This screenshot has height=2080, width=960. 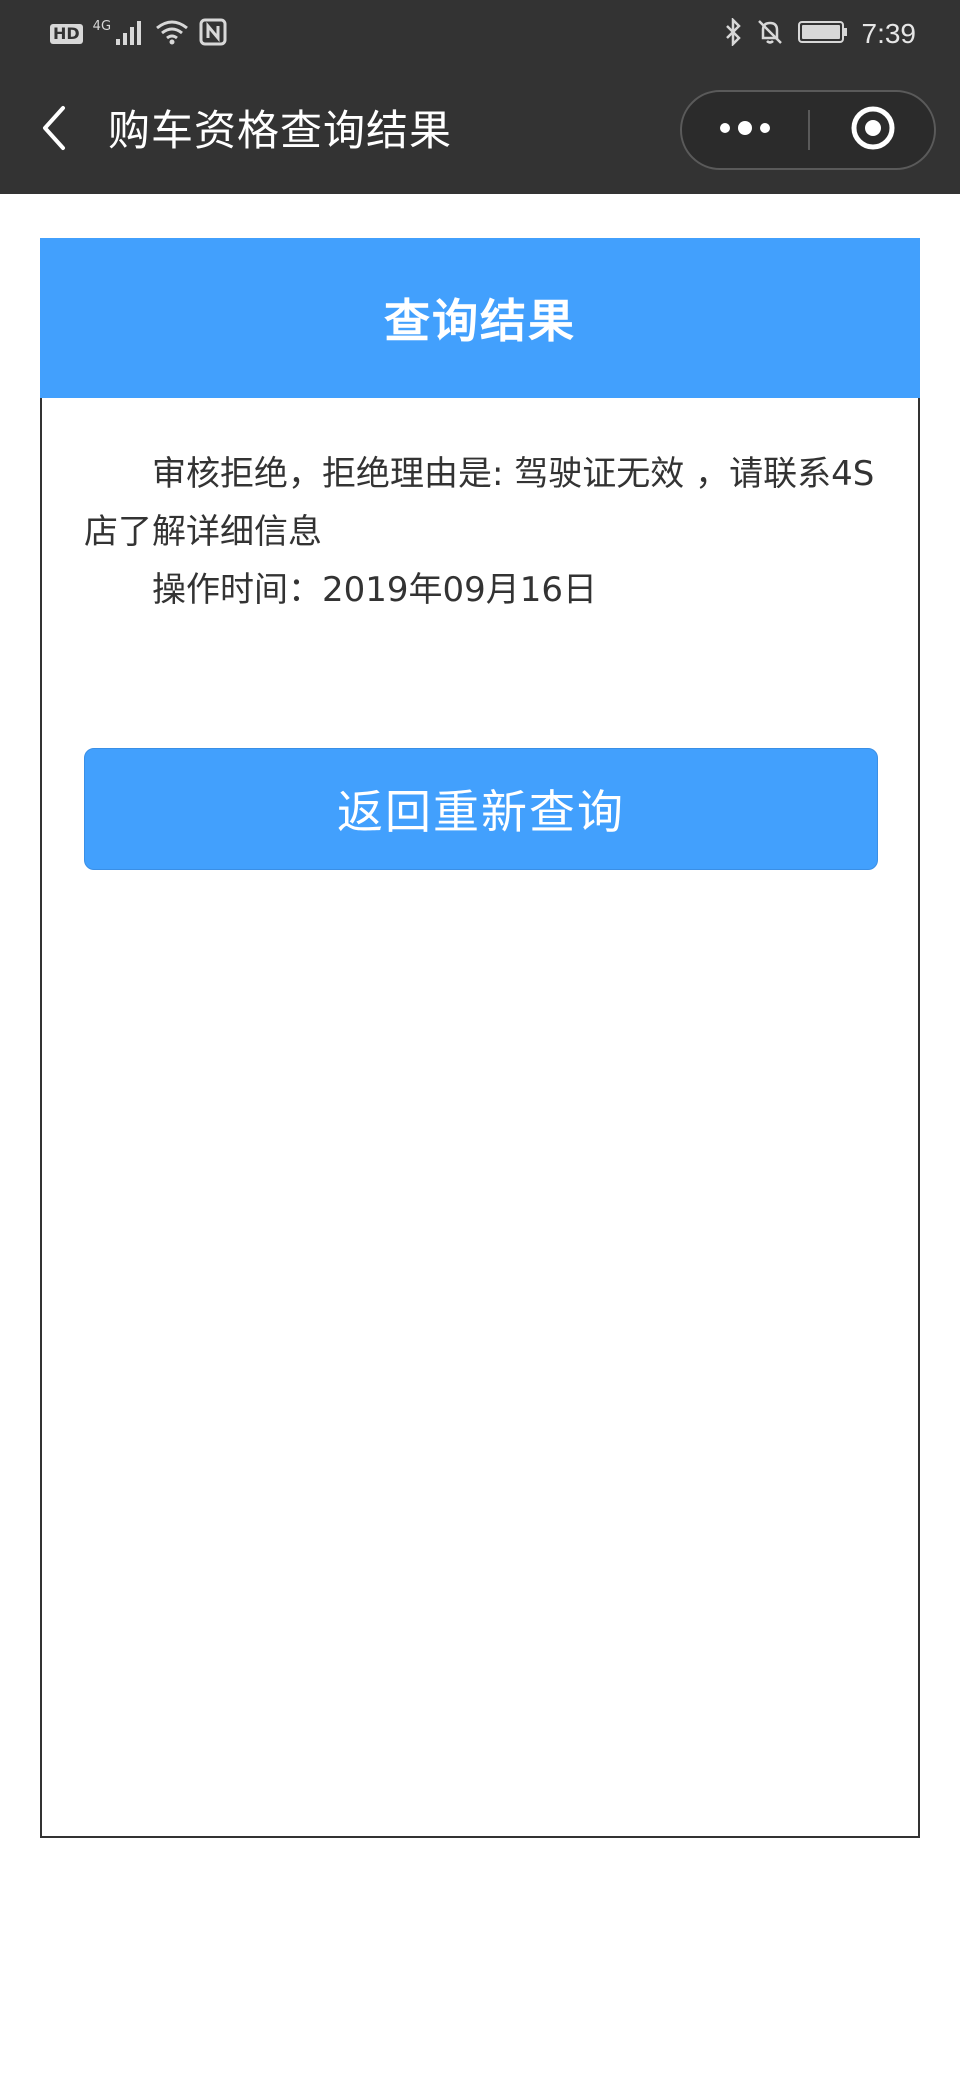 What do you see at coordinates (213, 34) in the screenshot?
I see `nfc-icon` at bounding box center [213, 34].